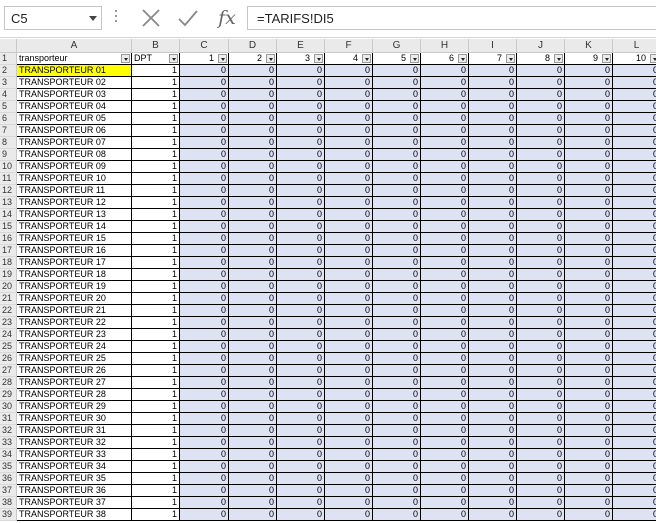  I want to click on row-header: 32, so click(8, 431).